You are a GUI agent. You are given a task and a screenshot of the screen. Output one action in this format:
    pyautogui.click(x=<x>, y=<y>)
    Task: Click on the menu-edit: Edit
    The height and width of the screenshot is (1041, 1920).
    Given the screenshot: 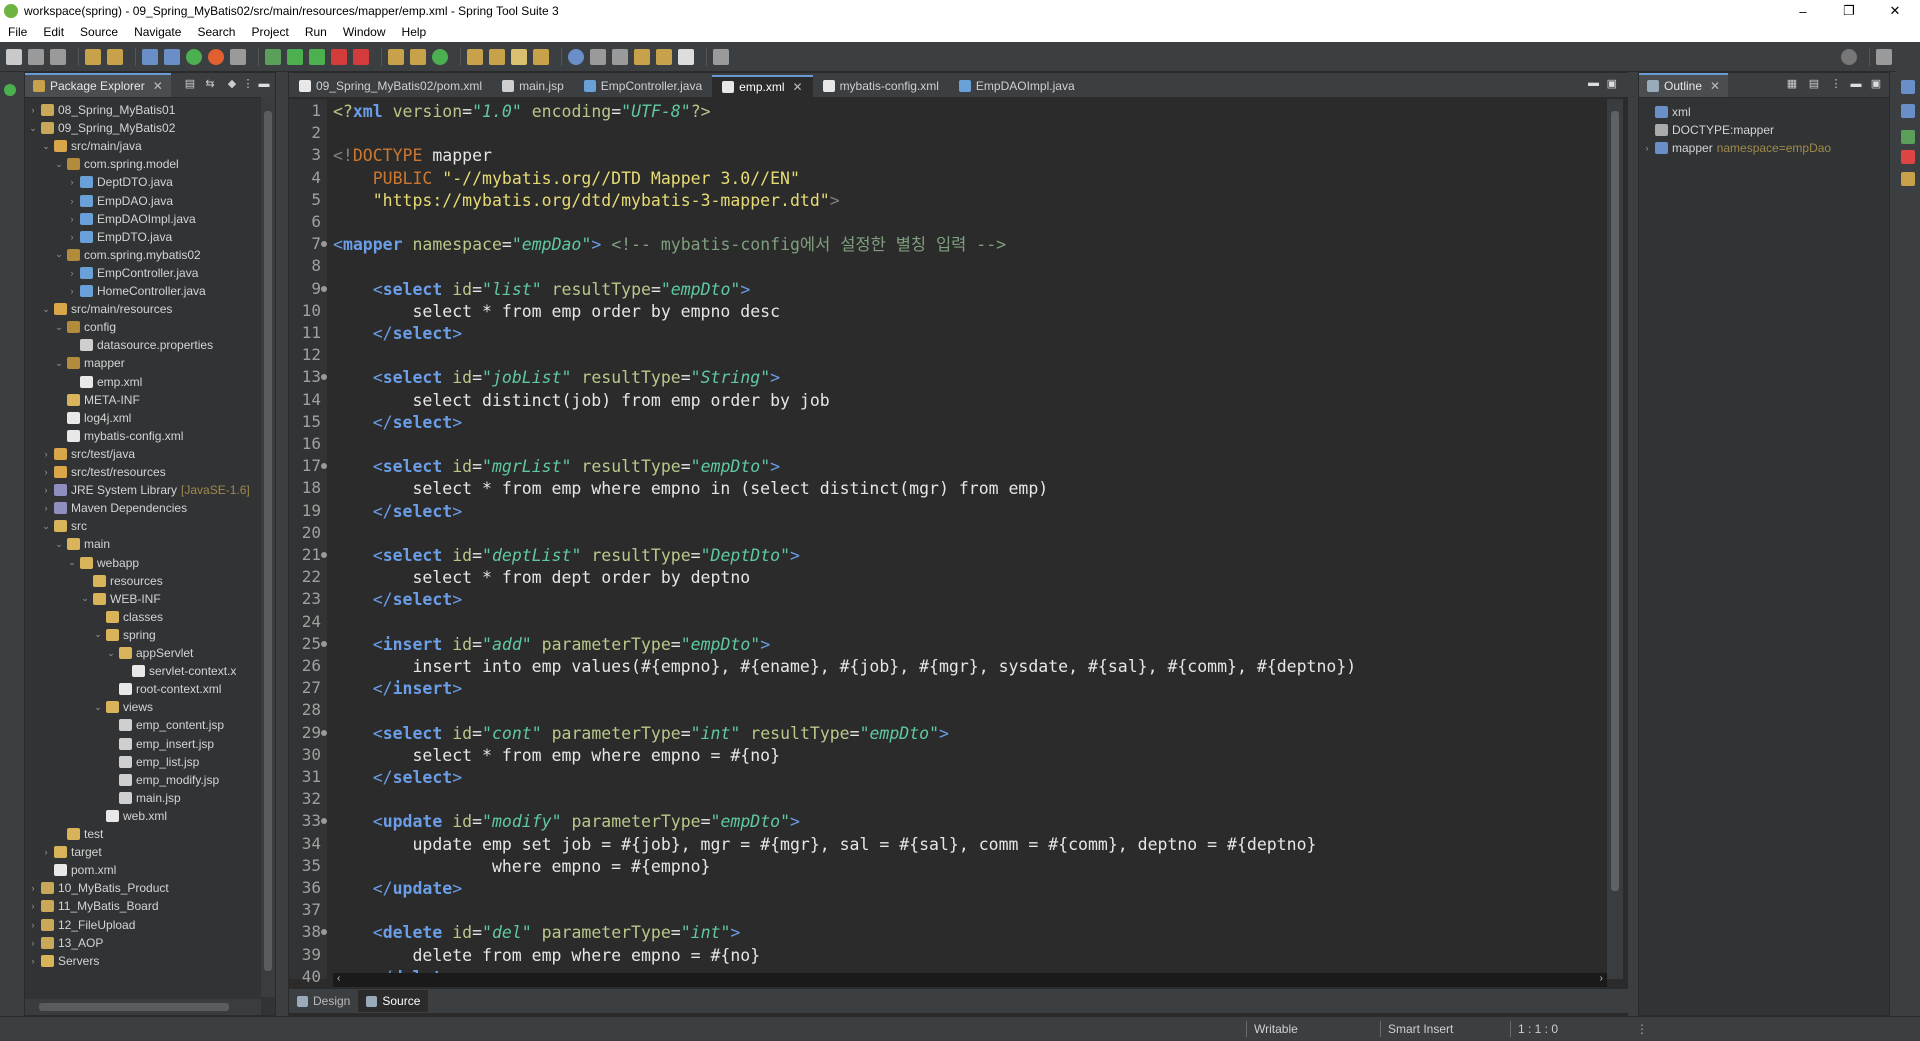 What is the action you would take?
    pyautogui.click(x=53, y=32)
    